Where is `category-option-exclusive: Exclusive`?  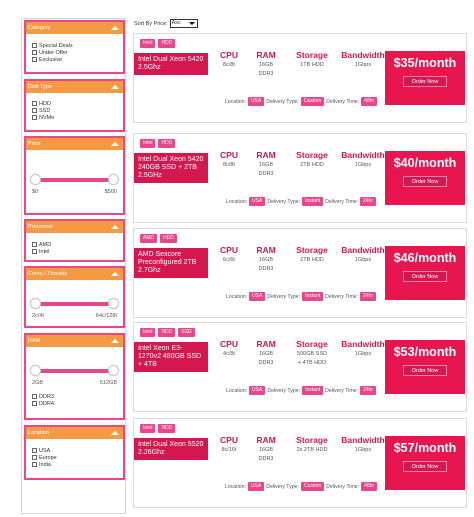
category-option-exclusive: Exclusive is located at coordinates (77, 59).